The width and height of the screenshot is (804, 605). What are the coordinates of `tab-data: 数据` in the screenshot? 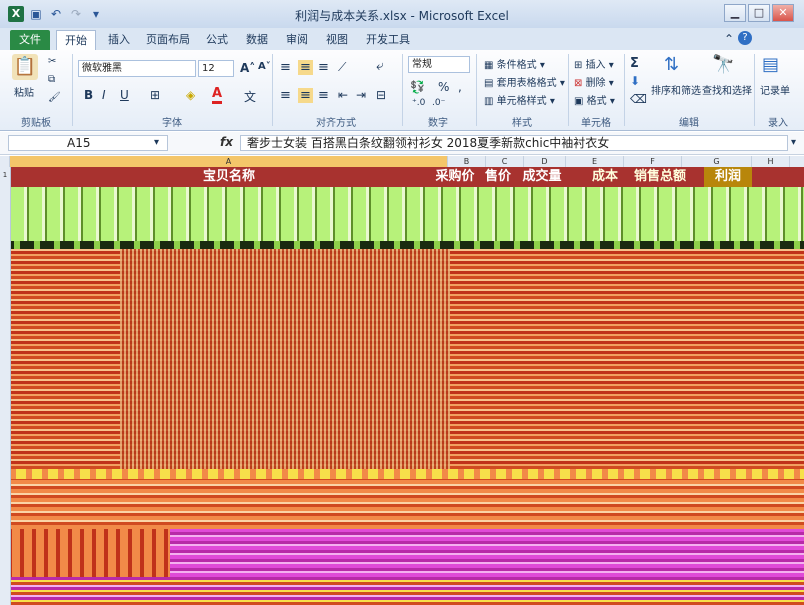 It's located at (257, 40).